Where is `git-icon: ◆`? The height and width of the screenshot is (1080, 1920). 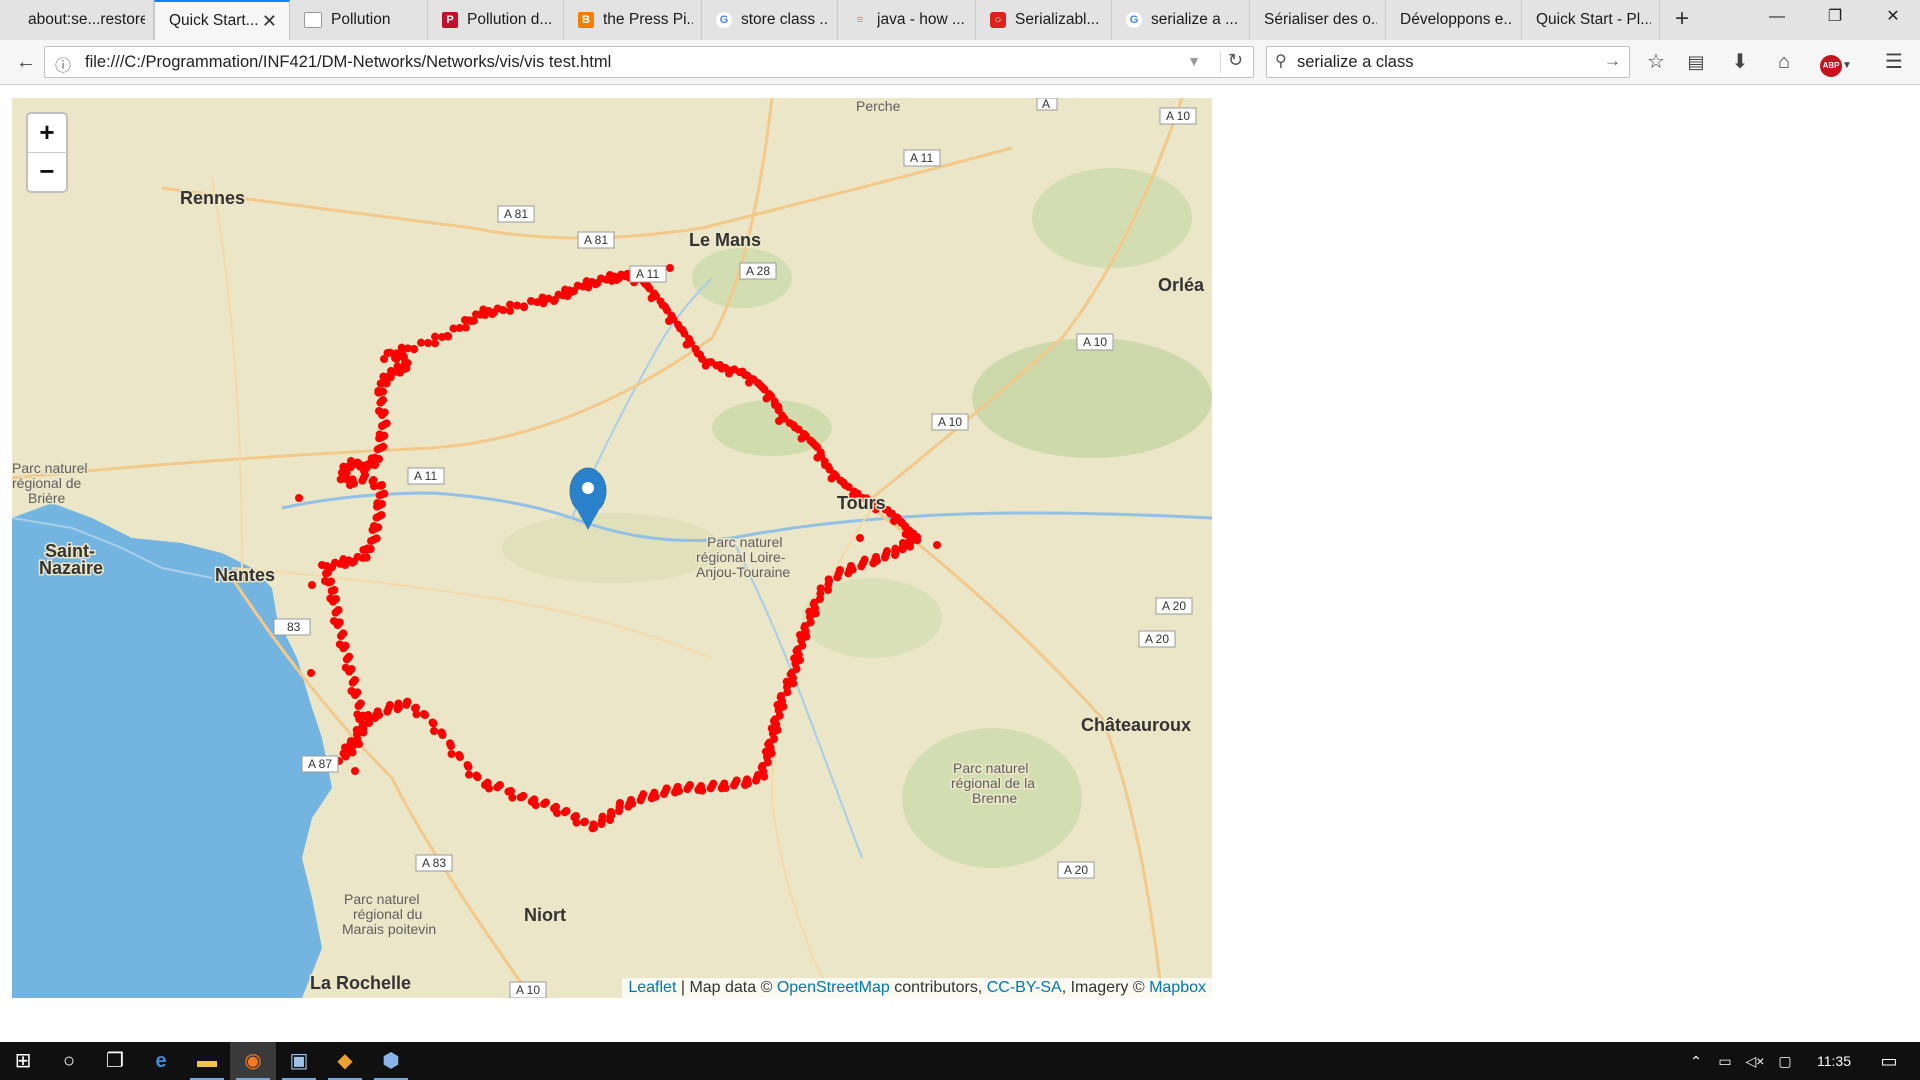 git-icon: ◆ is located at coordinates (345, 1061).